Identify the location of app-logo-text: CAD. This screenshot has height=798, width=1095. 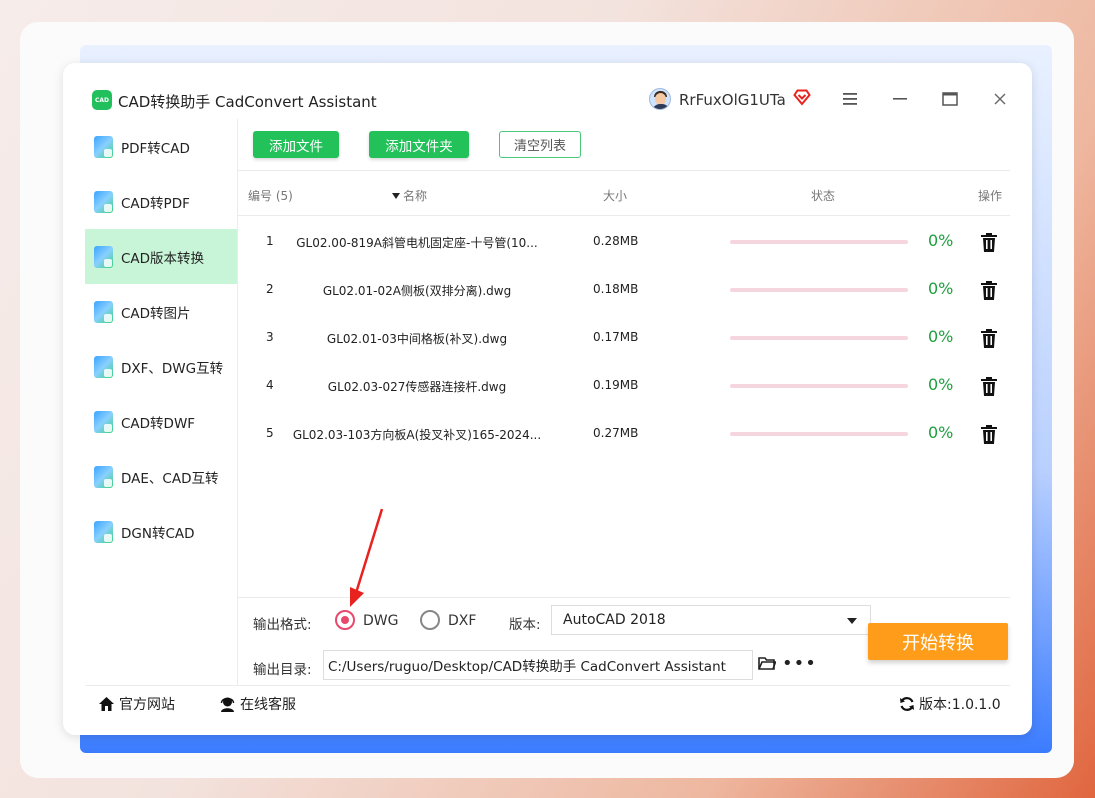
(102, 100).